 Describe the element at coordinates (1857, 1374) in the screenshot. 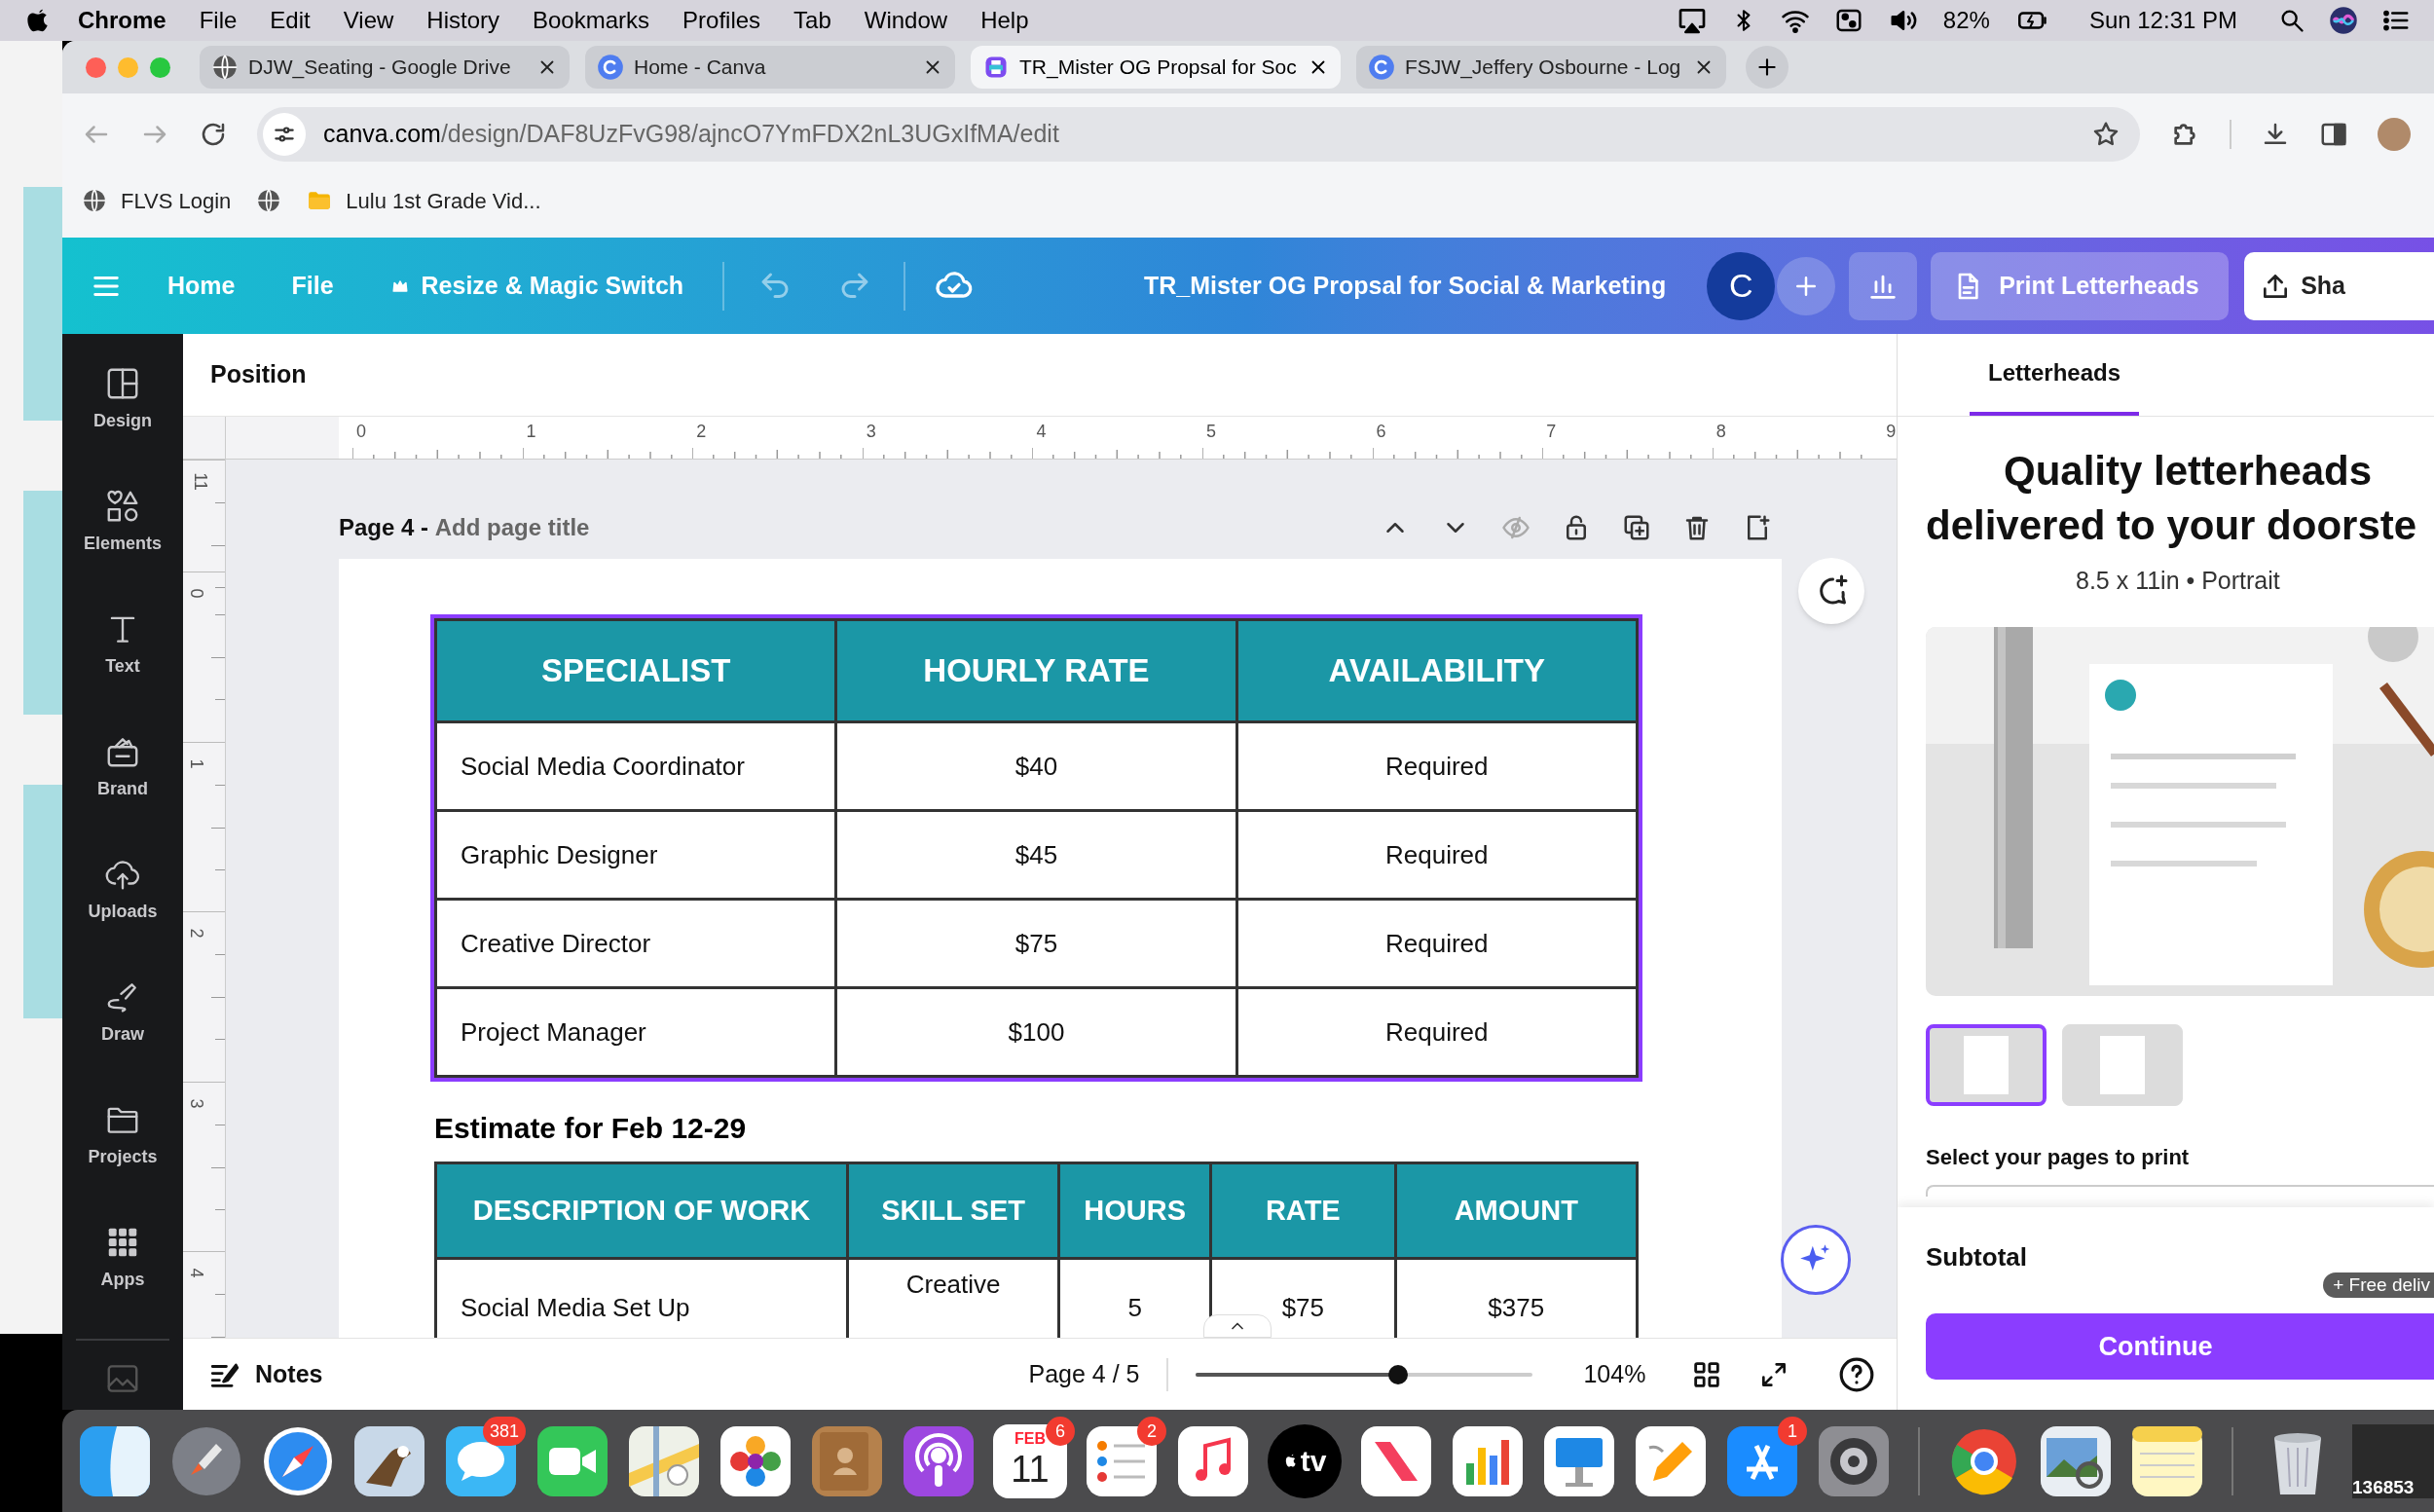

I see `help-icon` at that location.